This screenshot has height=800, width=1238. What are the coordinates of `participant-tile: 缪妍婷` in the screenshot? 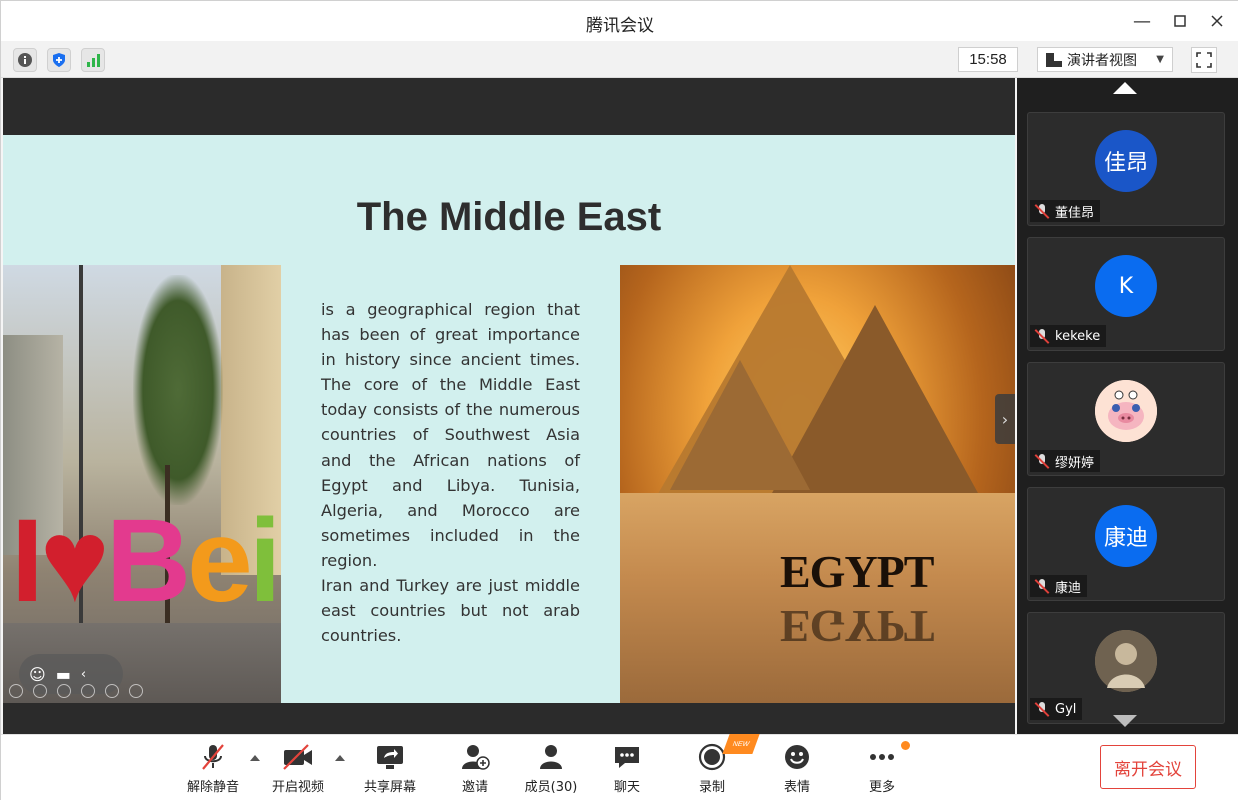 It's located at (1126, 419).